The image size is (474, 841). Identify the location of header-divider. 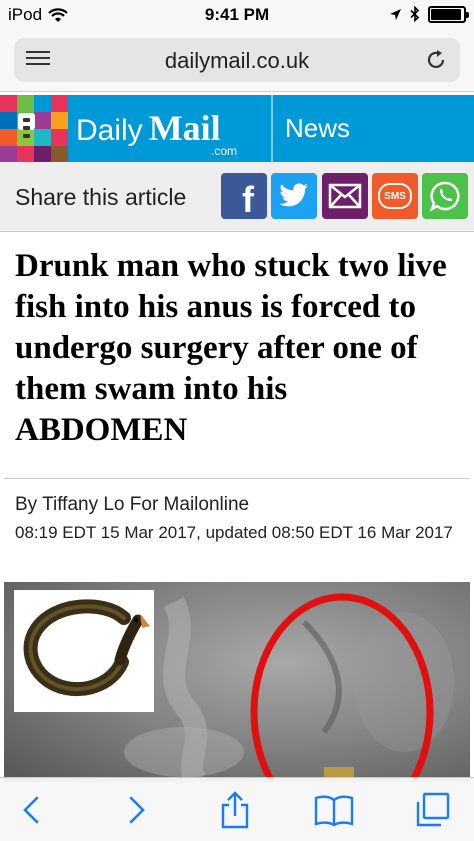
(272, 128).